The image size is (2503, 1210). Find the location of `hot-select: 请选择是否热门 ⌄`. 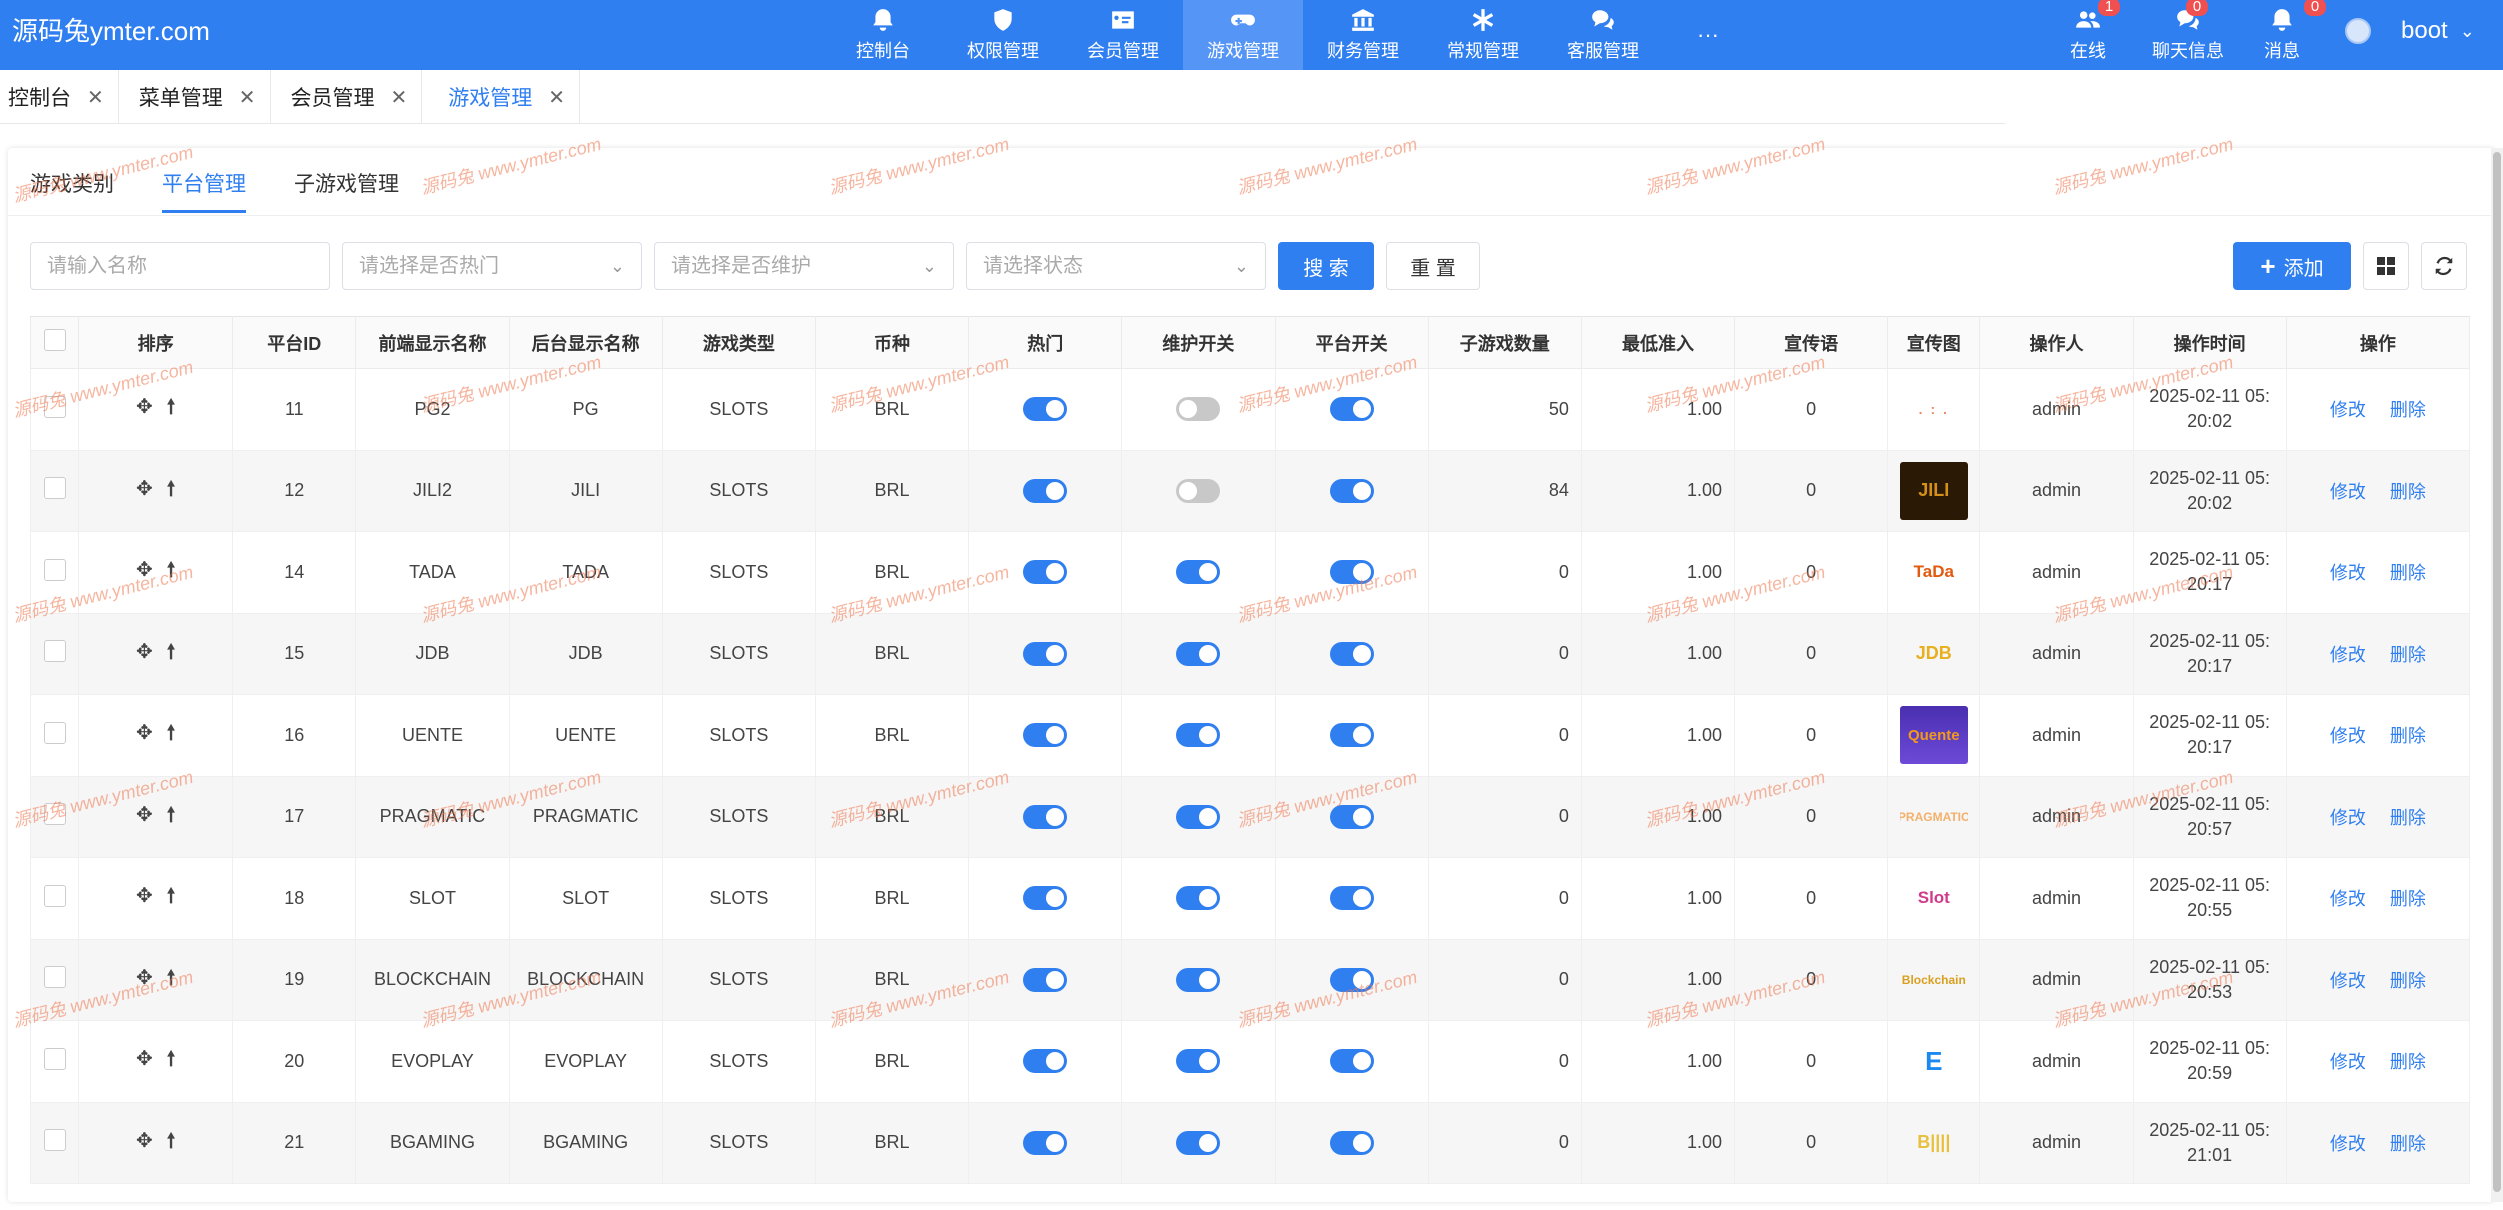

hot-select: 请选择是否热门 ⌄ is located at coordinates (492, 266).